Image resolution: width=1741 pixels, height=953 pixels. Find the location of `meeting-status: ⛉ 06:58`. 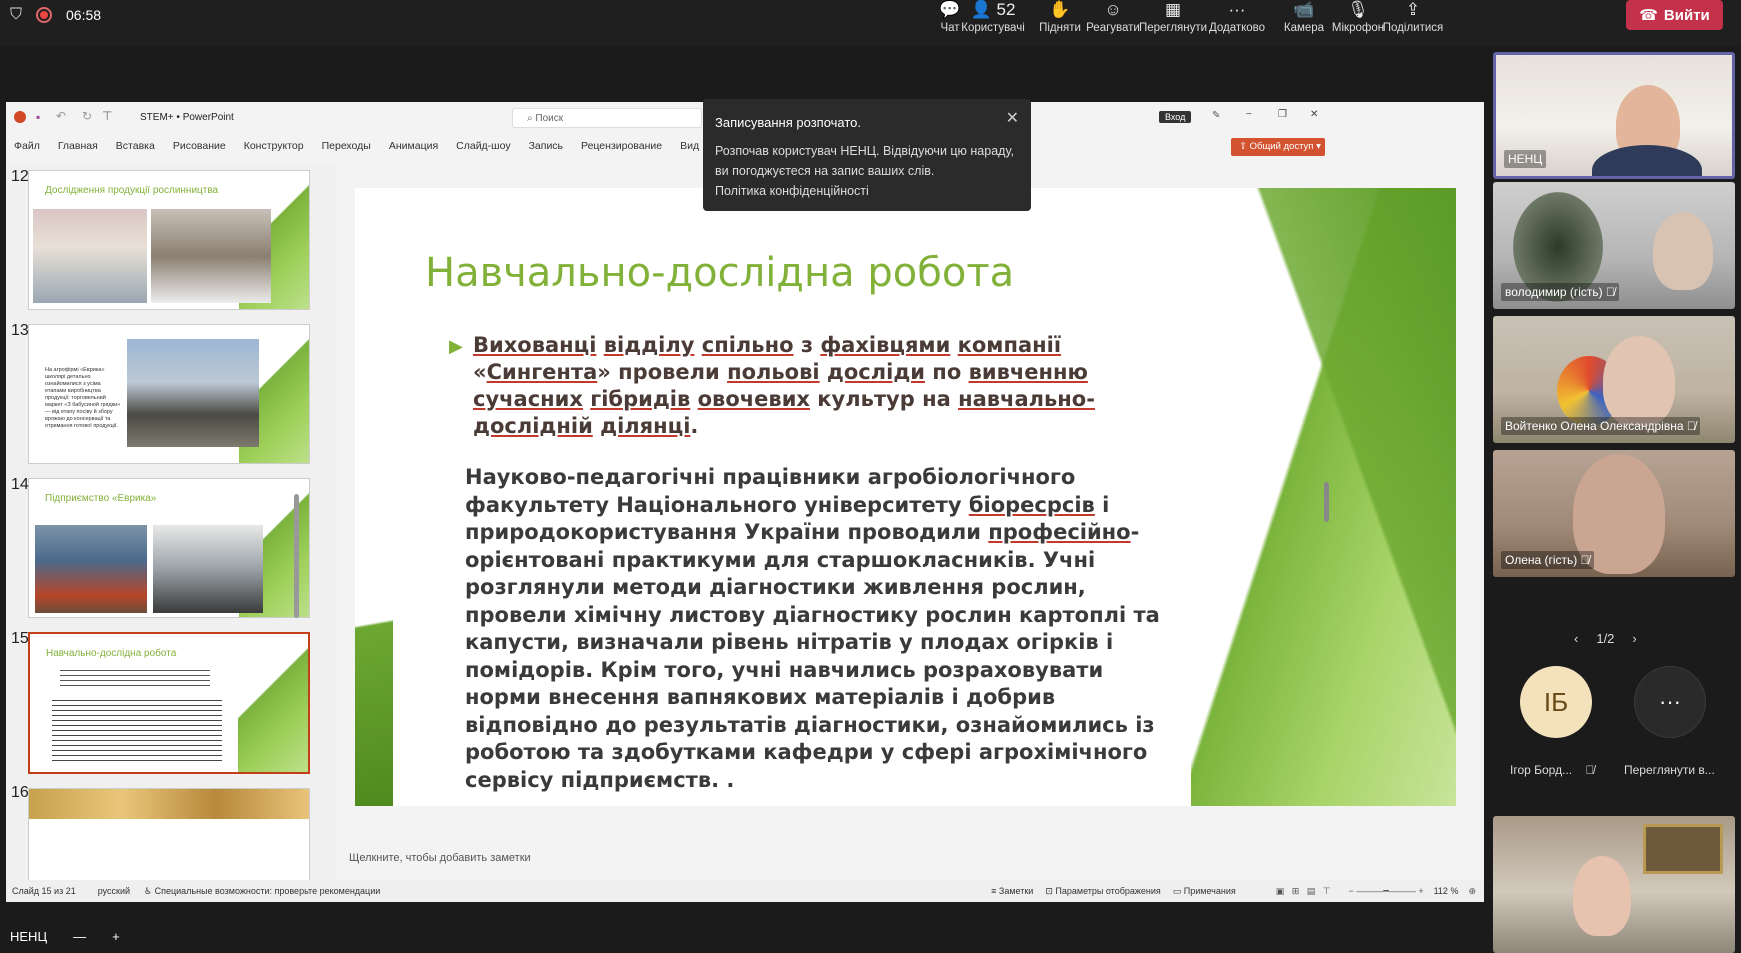

meeting-status: ⛉ 06:58 is located at coordinates (55, 15).